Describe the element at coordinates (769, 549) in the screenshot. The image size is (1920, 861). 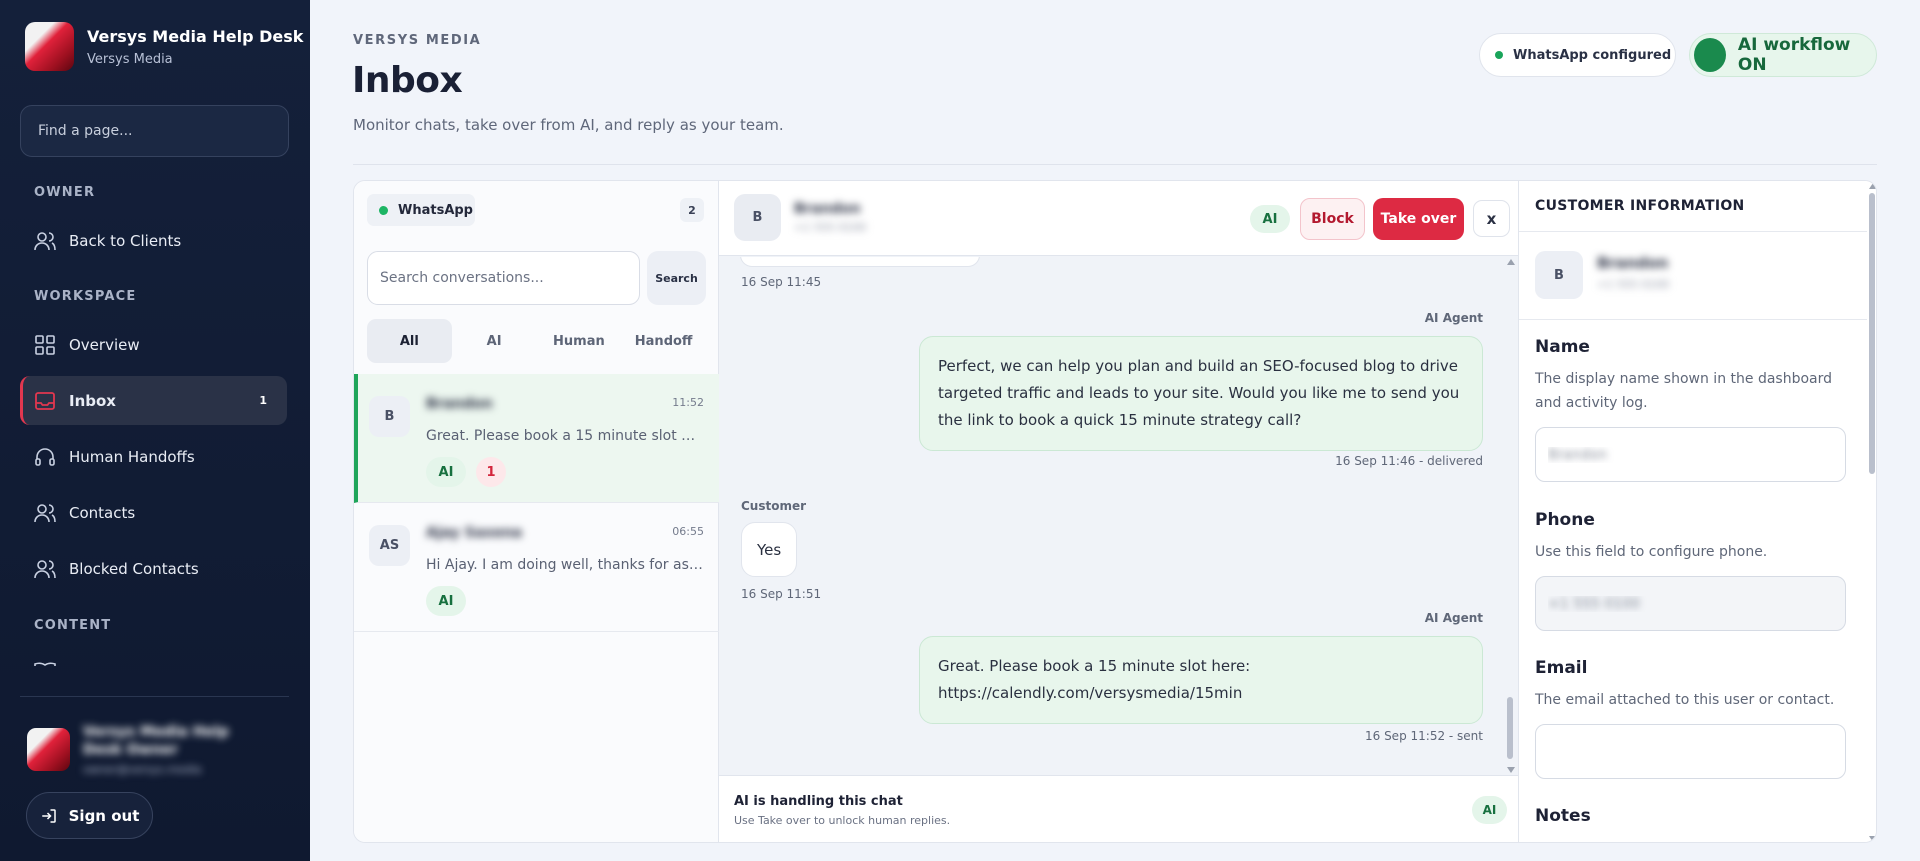
I see `message-bubble: Yes` at that location.